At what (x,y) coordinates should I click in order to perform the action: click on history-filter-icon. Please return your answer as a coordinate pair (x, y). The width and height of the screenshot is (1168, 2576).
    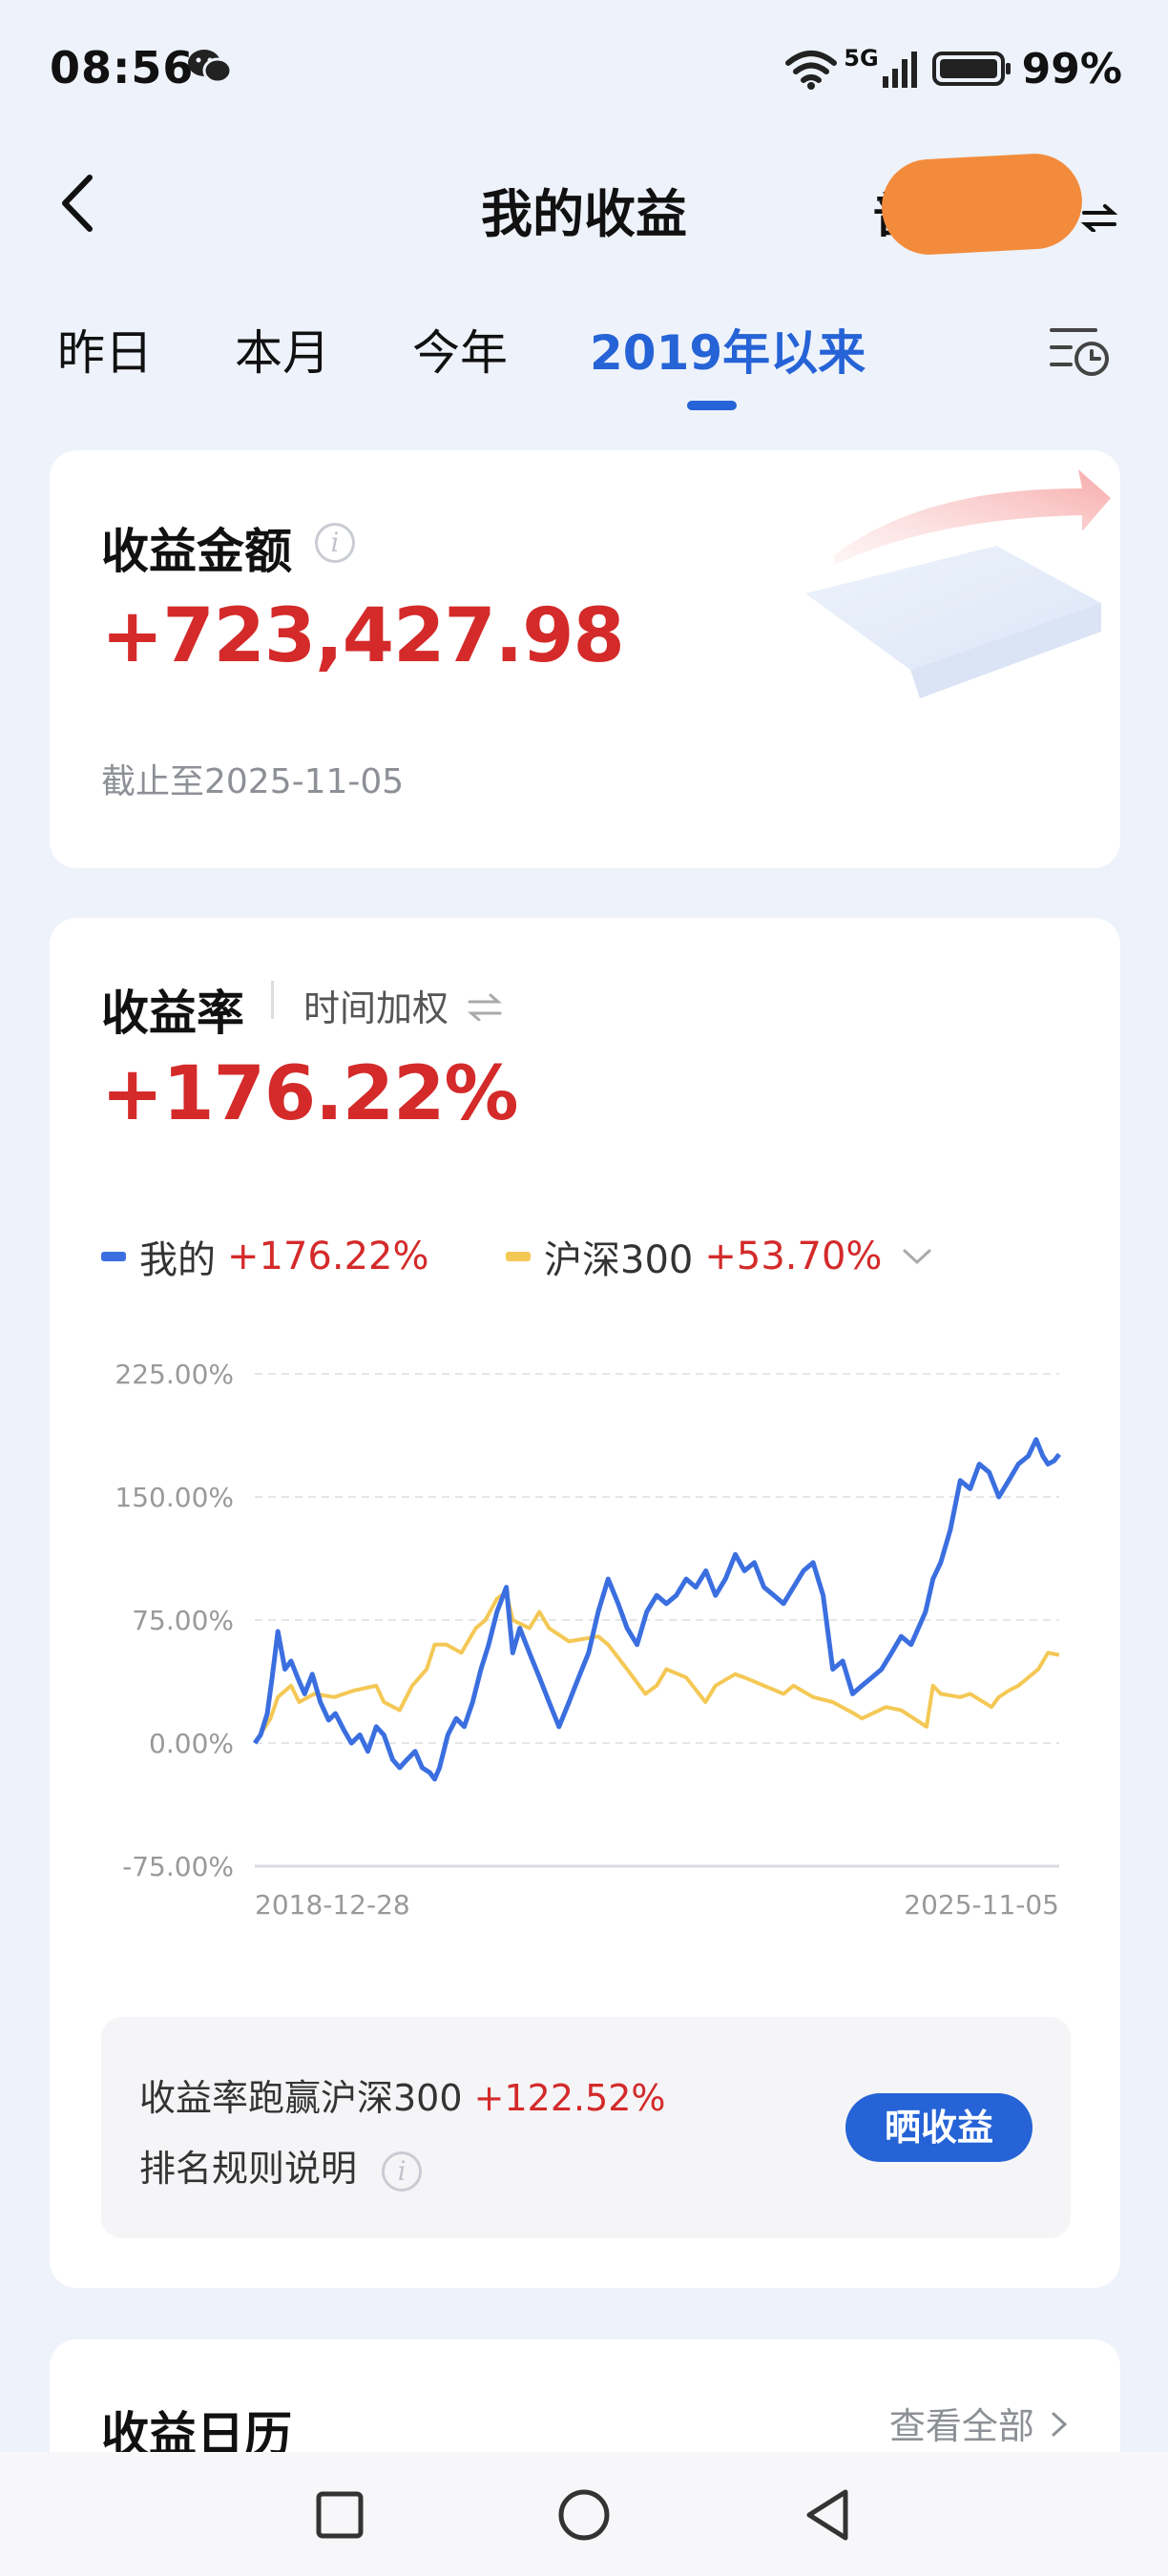
    Looking at the image, I should click on (1080, 349).